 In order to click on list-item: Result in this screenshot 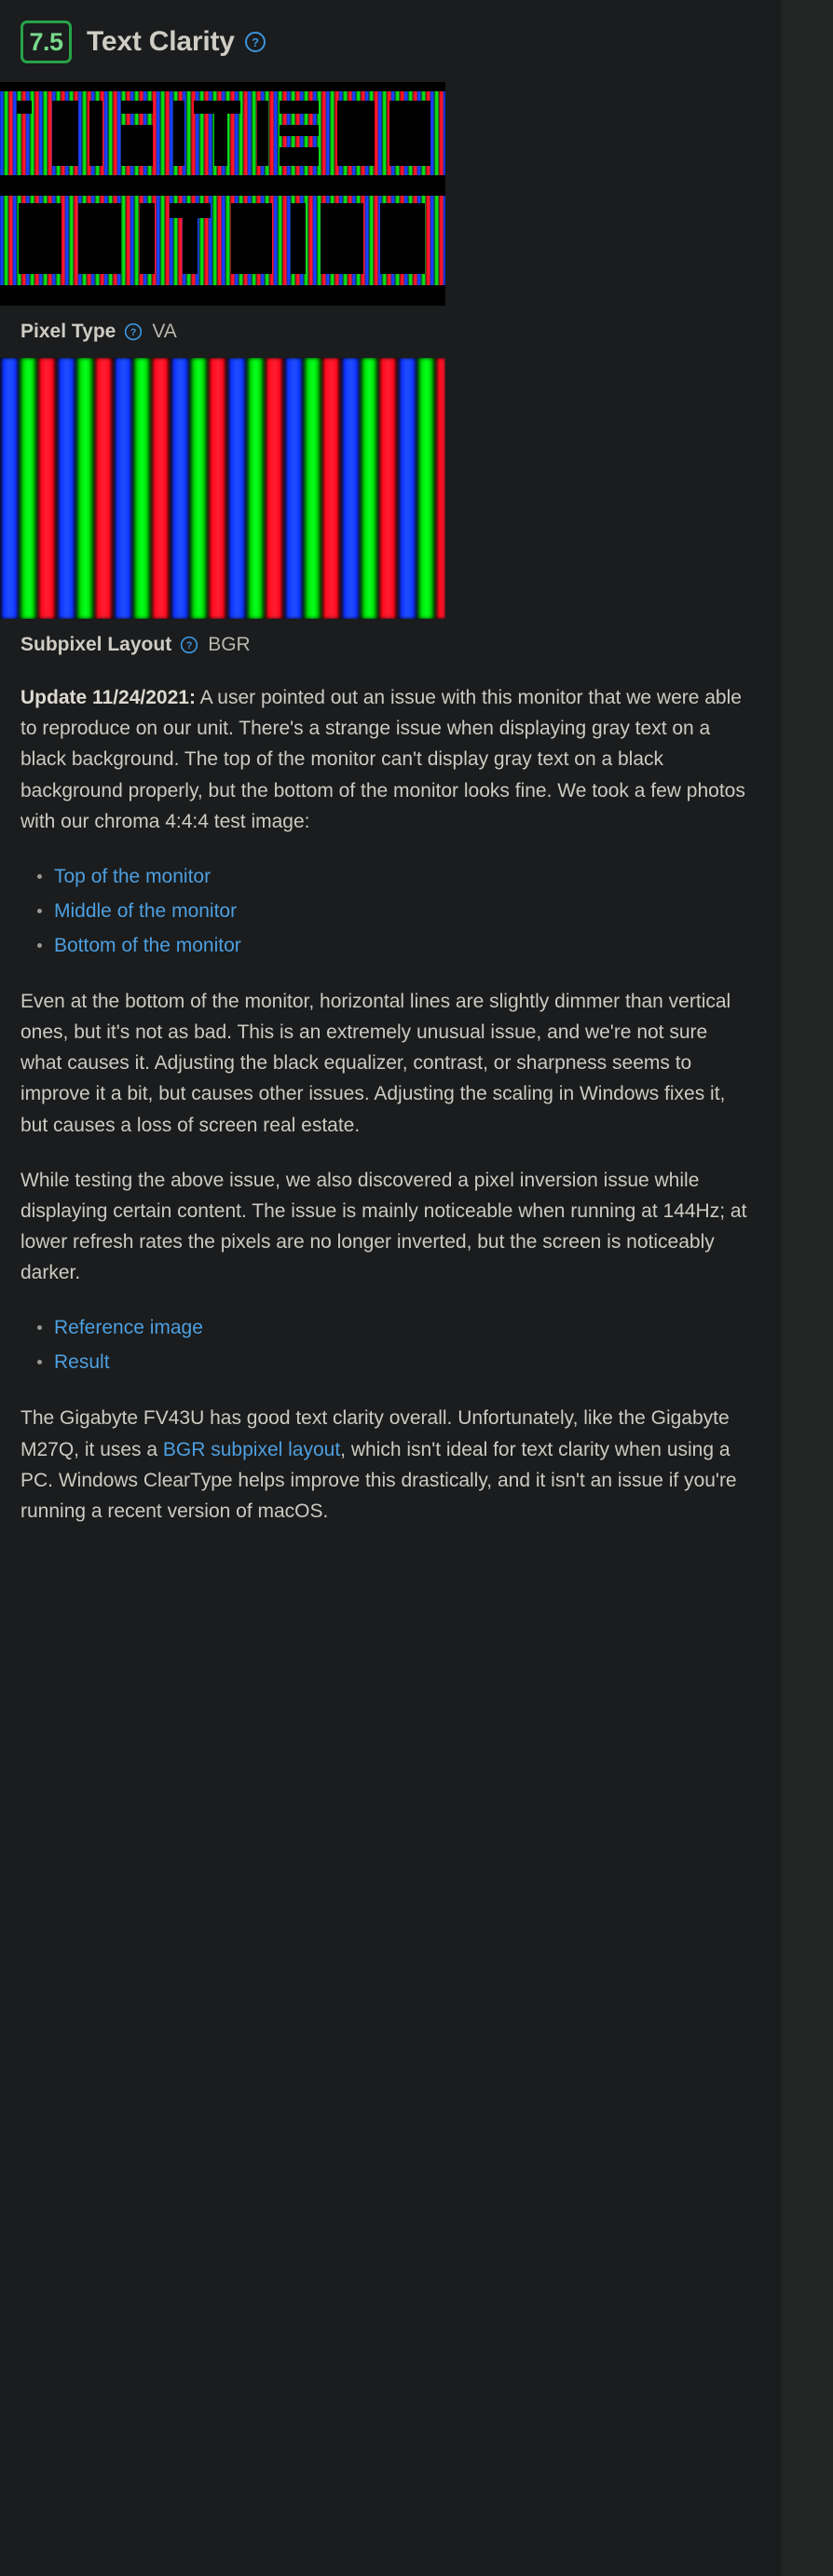, I will do `click(395, 1362)`.